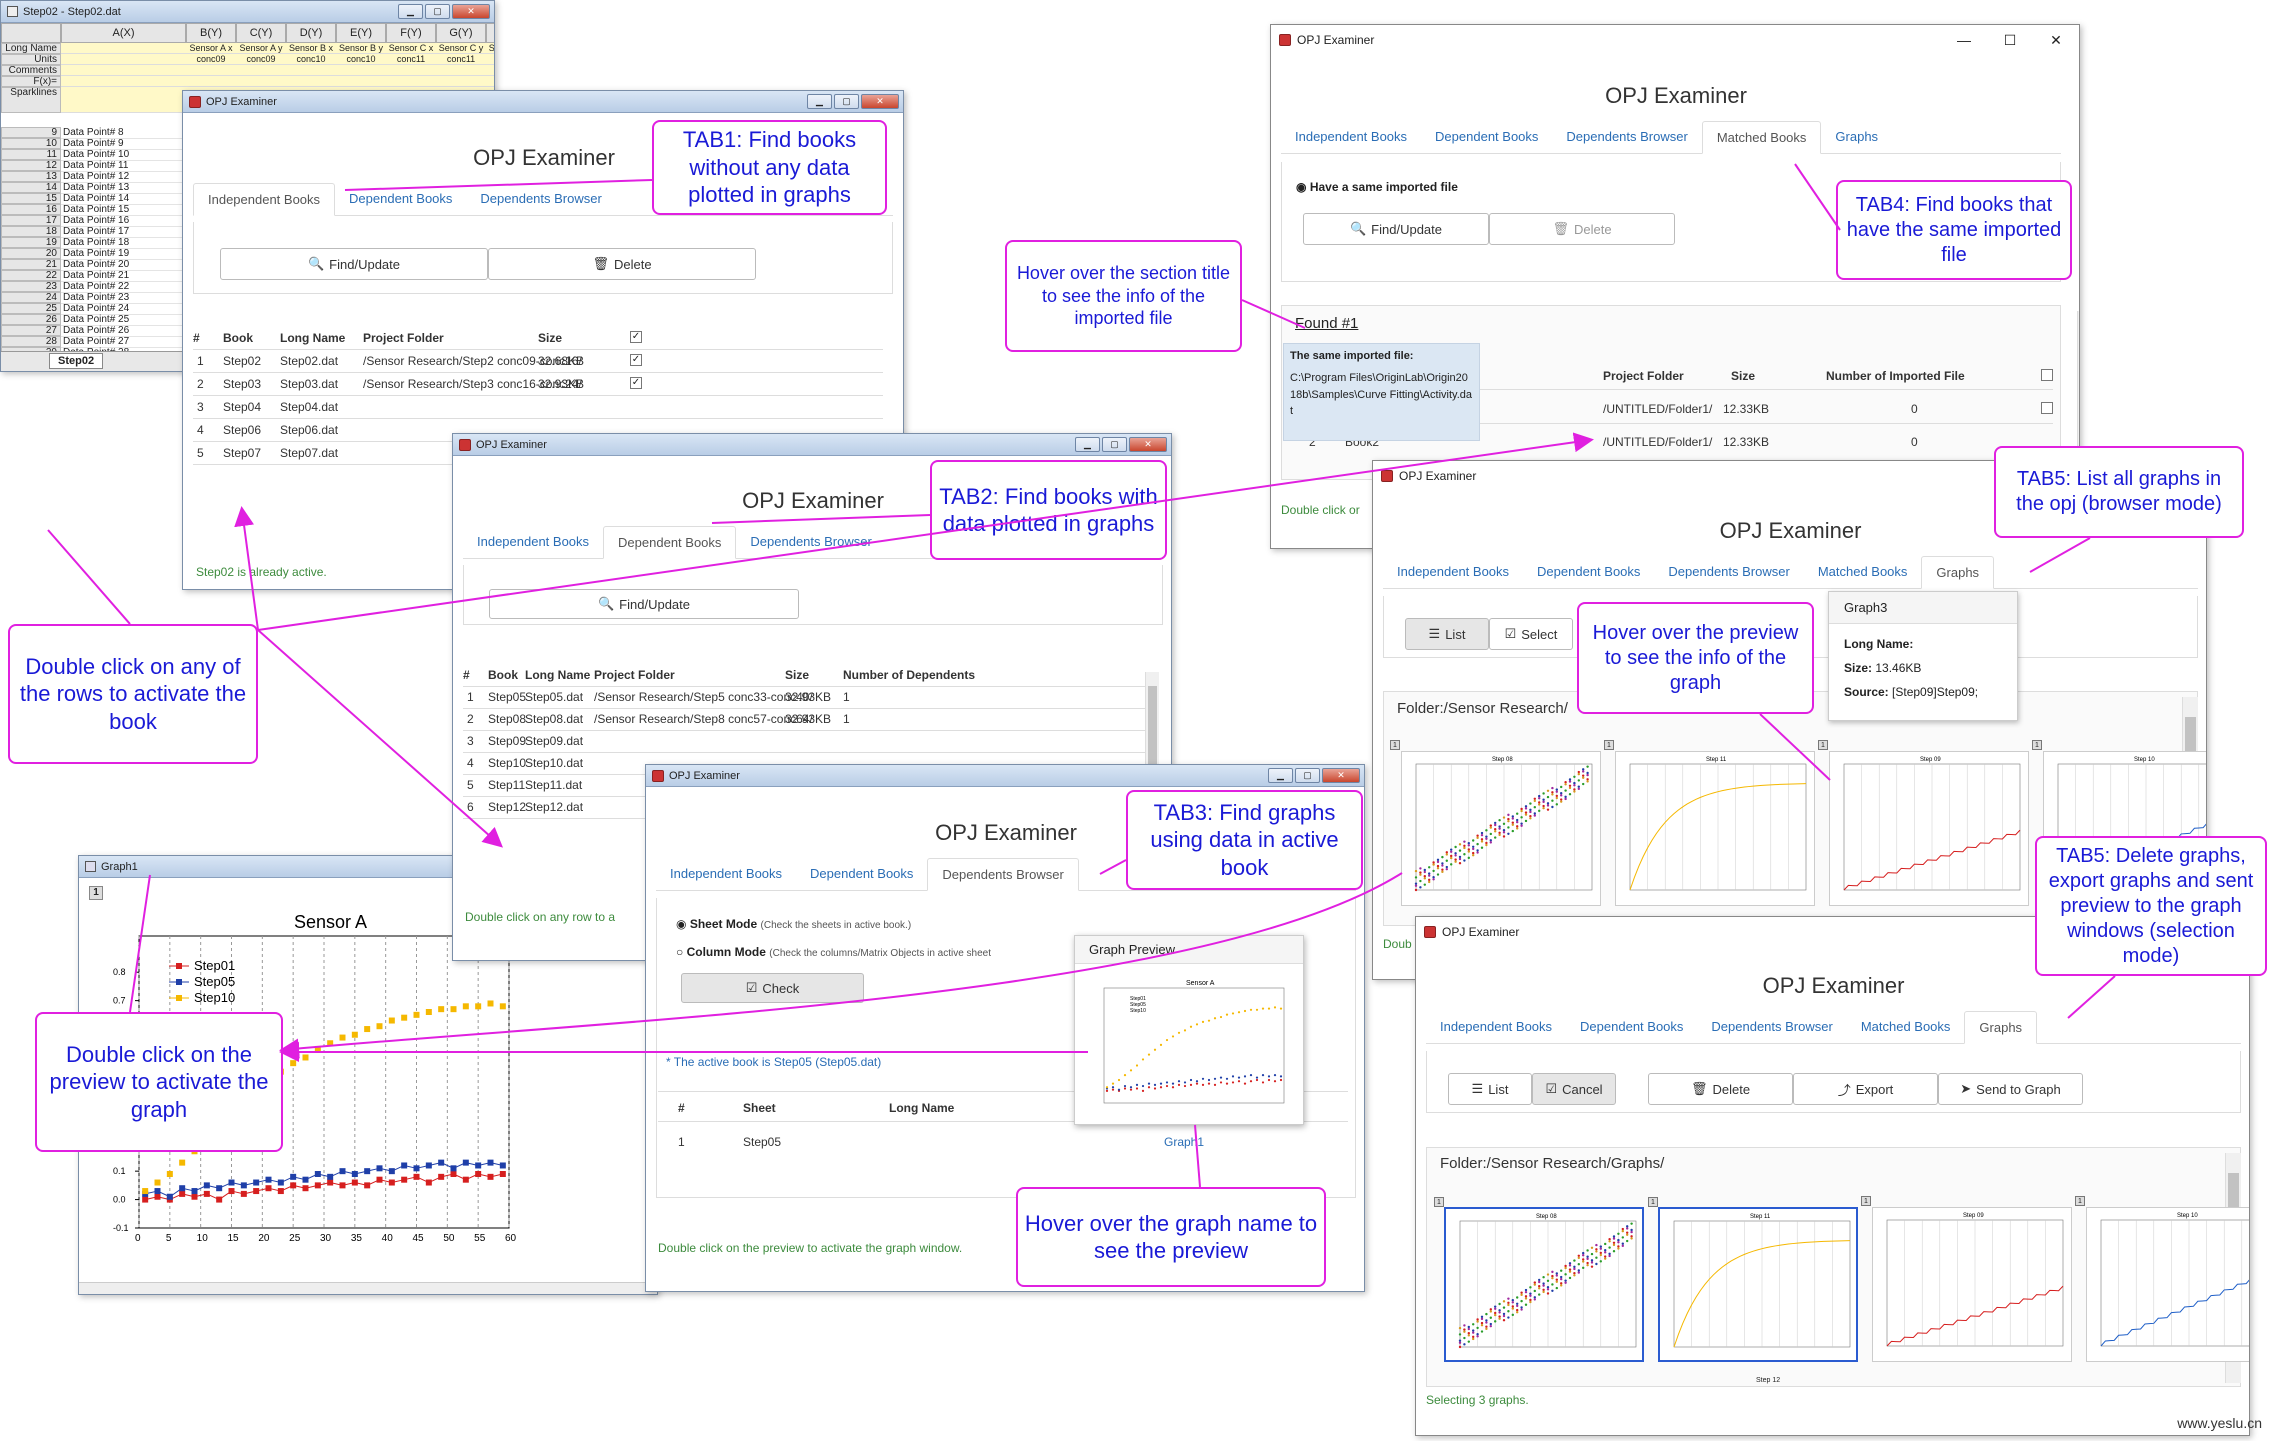 The width and height of the screenshot is (2272, 1441). I want to click on same-imported-radio: ◉ Have a same imported file, so click(1377, 187).